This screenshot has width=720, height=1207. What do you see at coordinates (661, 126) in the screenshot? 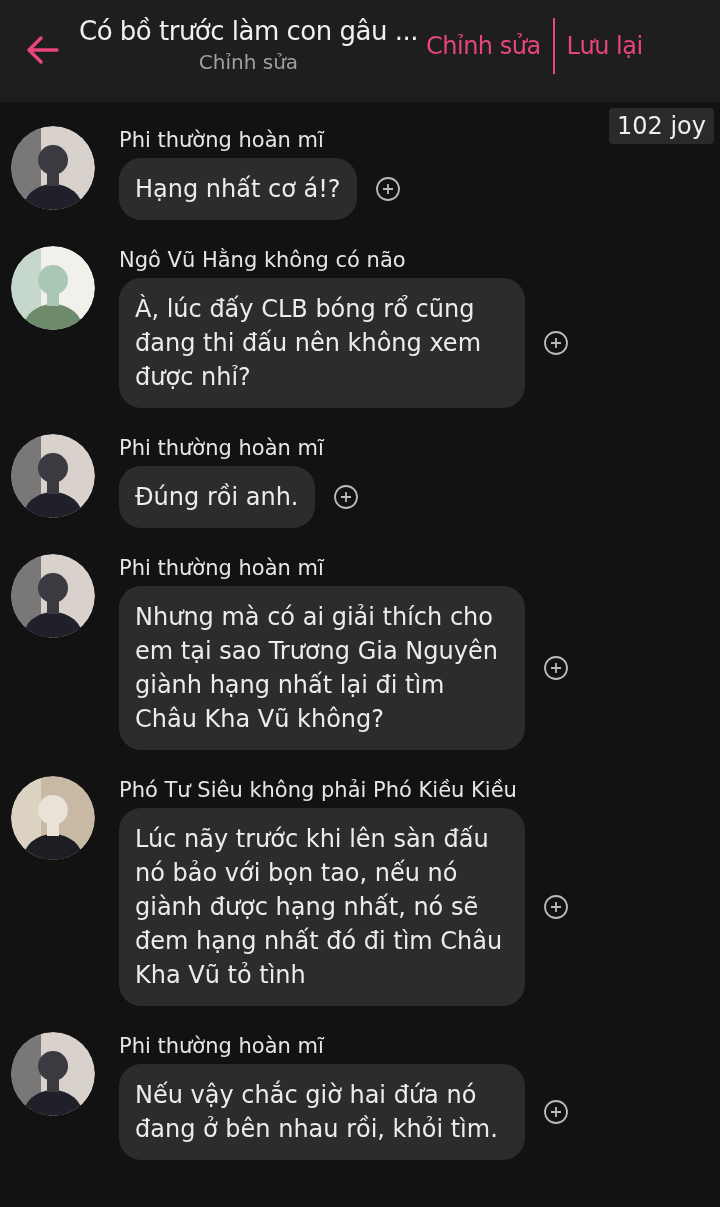
I see `joy-counter: 102 joy` at bounding box center [661, 126].